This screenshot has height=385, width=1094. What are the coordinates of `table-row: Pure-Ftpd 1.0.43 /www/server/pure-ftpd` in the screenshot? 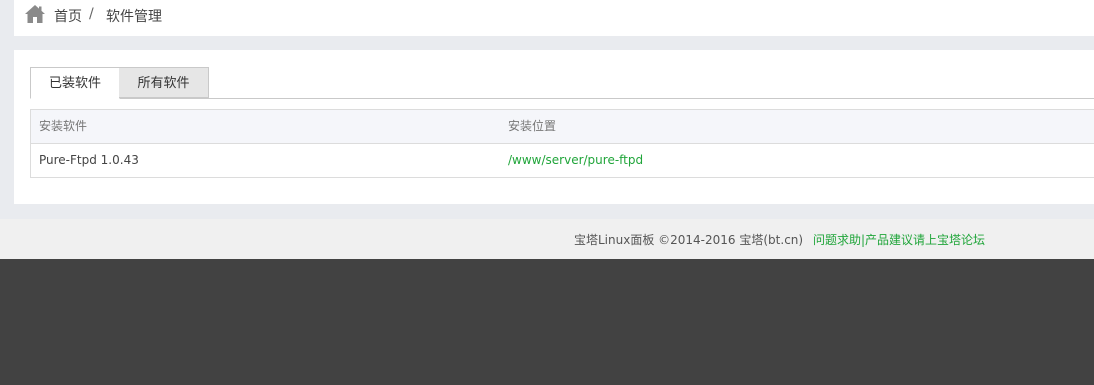 It's located at (562, 160).